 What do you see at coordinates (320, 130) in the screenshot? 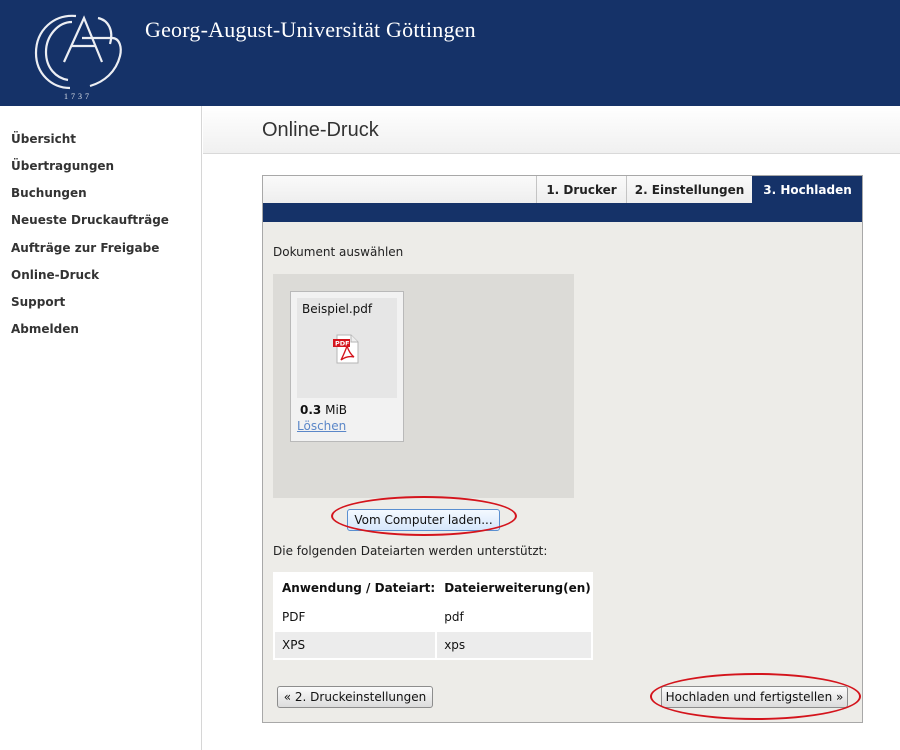
I see `page-title: Online-Druck` at bounding box center [320, 130].